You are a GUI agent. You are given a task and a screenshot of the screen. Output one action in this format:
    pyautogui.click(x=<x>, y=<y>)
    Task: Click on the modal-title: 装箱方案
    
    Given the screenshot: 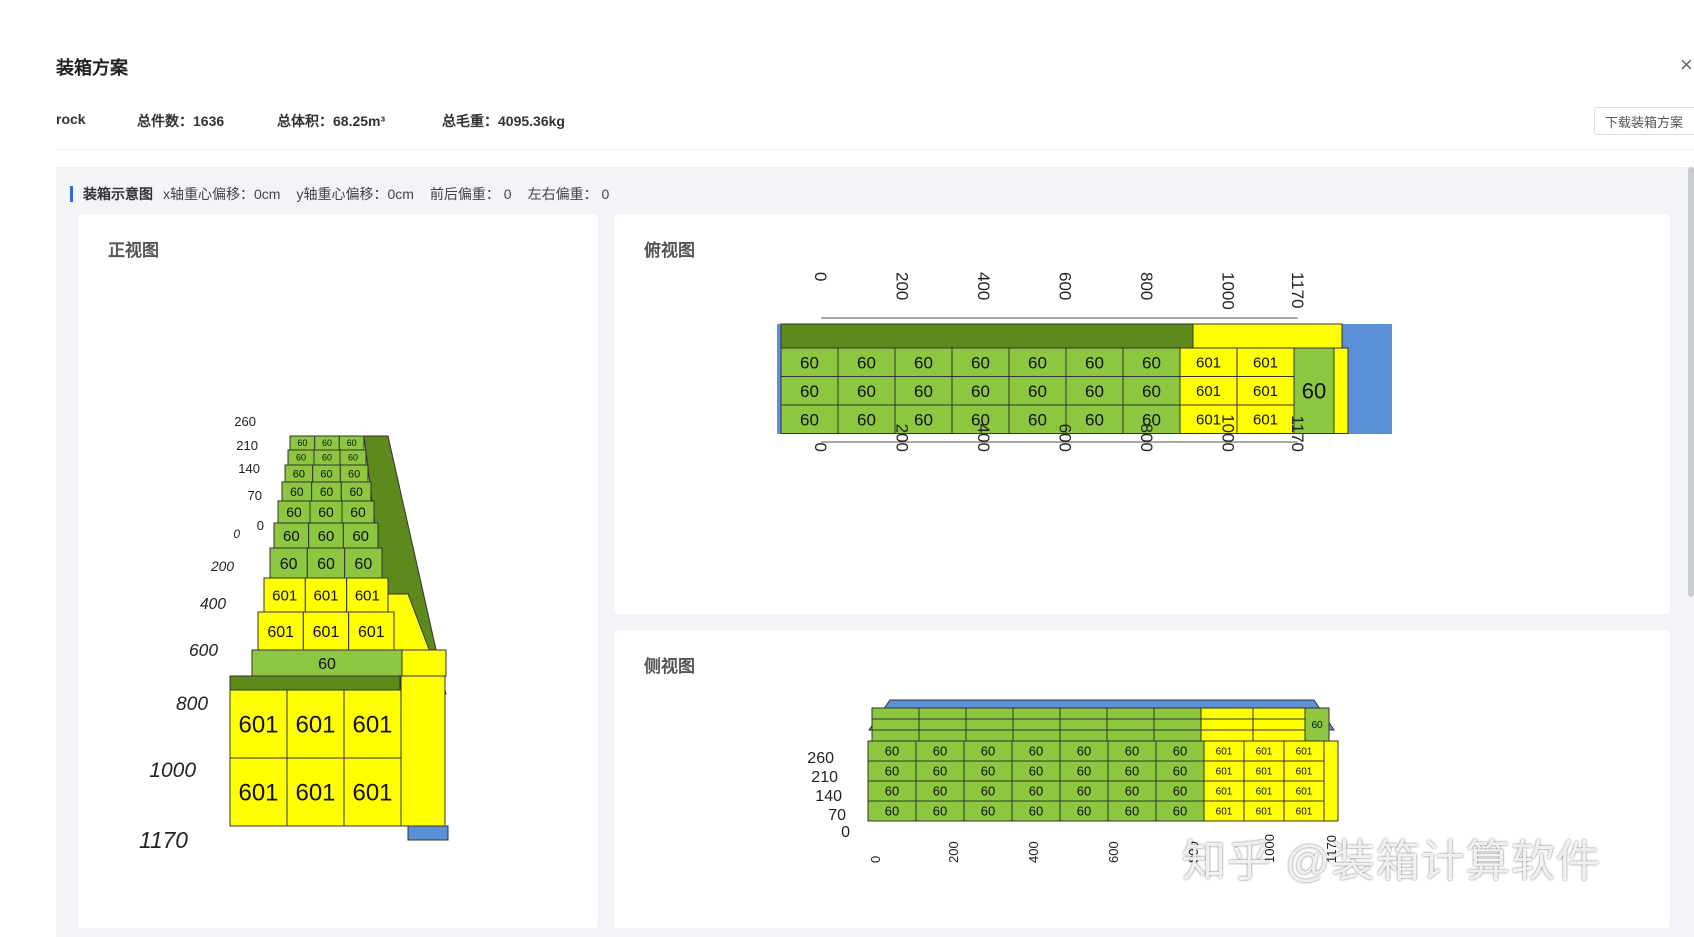 What is the action you would take?
    pyautogui.click(x=92, y=68)
    